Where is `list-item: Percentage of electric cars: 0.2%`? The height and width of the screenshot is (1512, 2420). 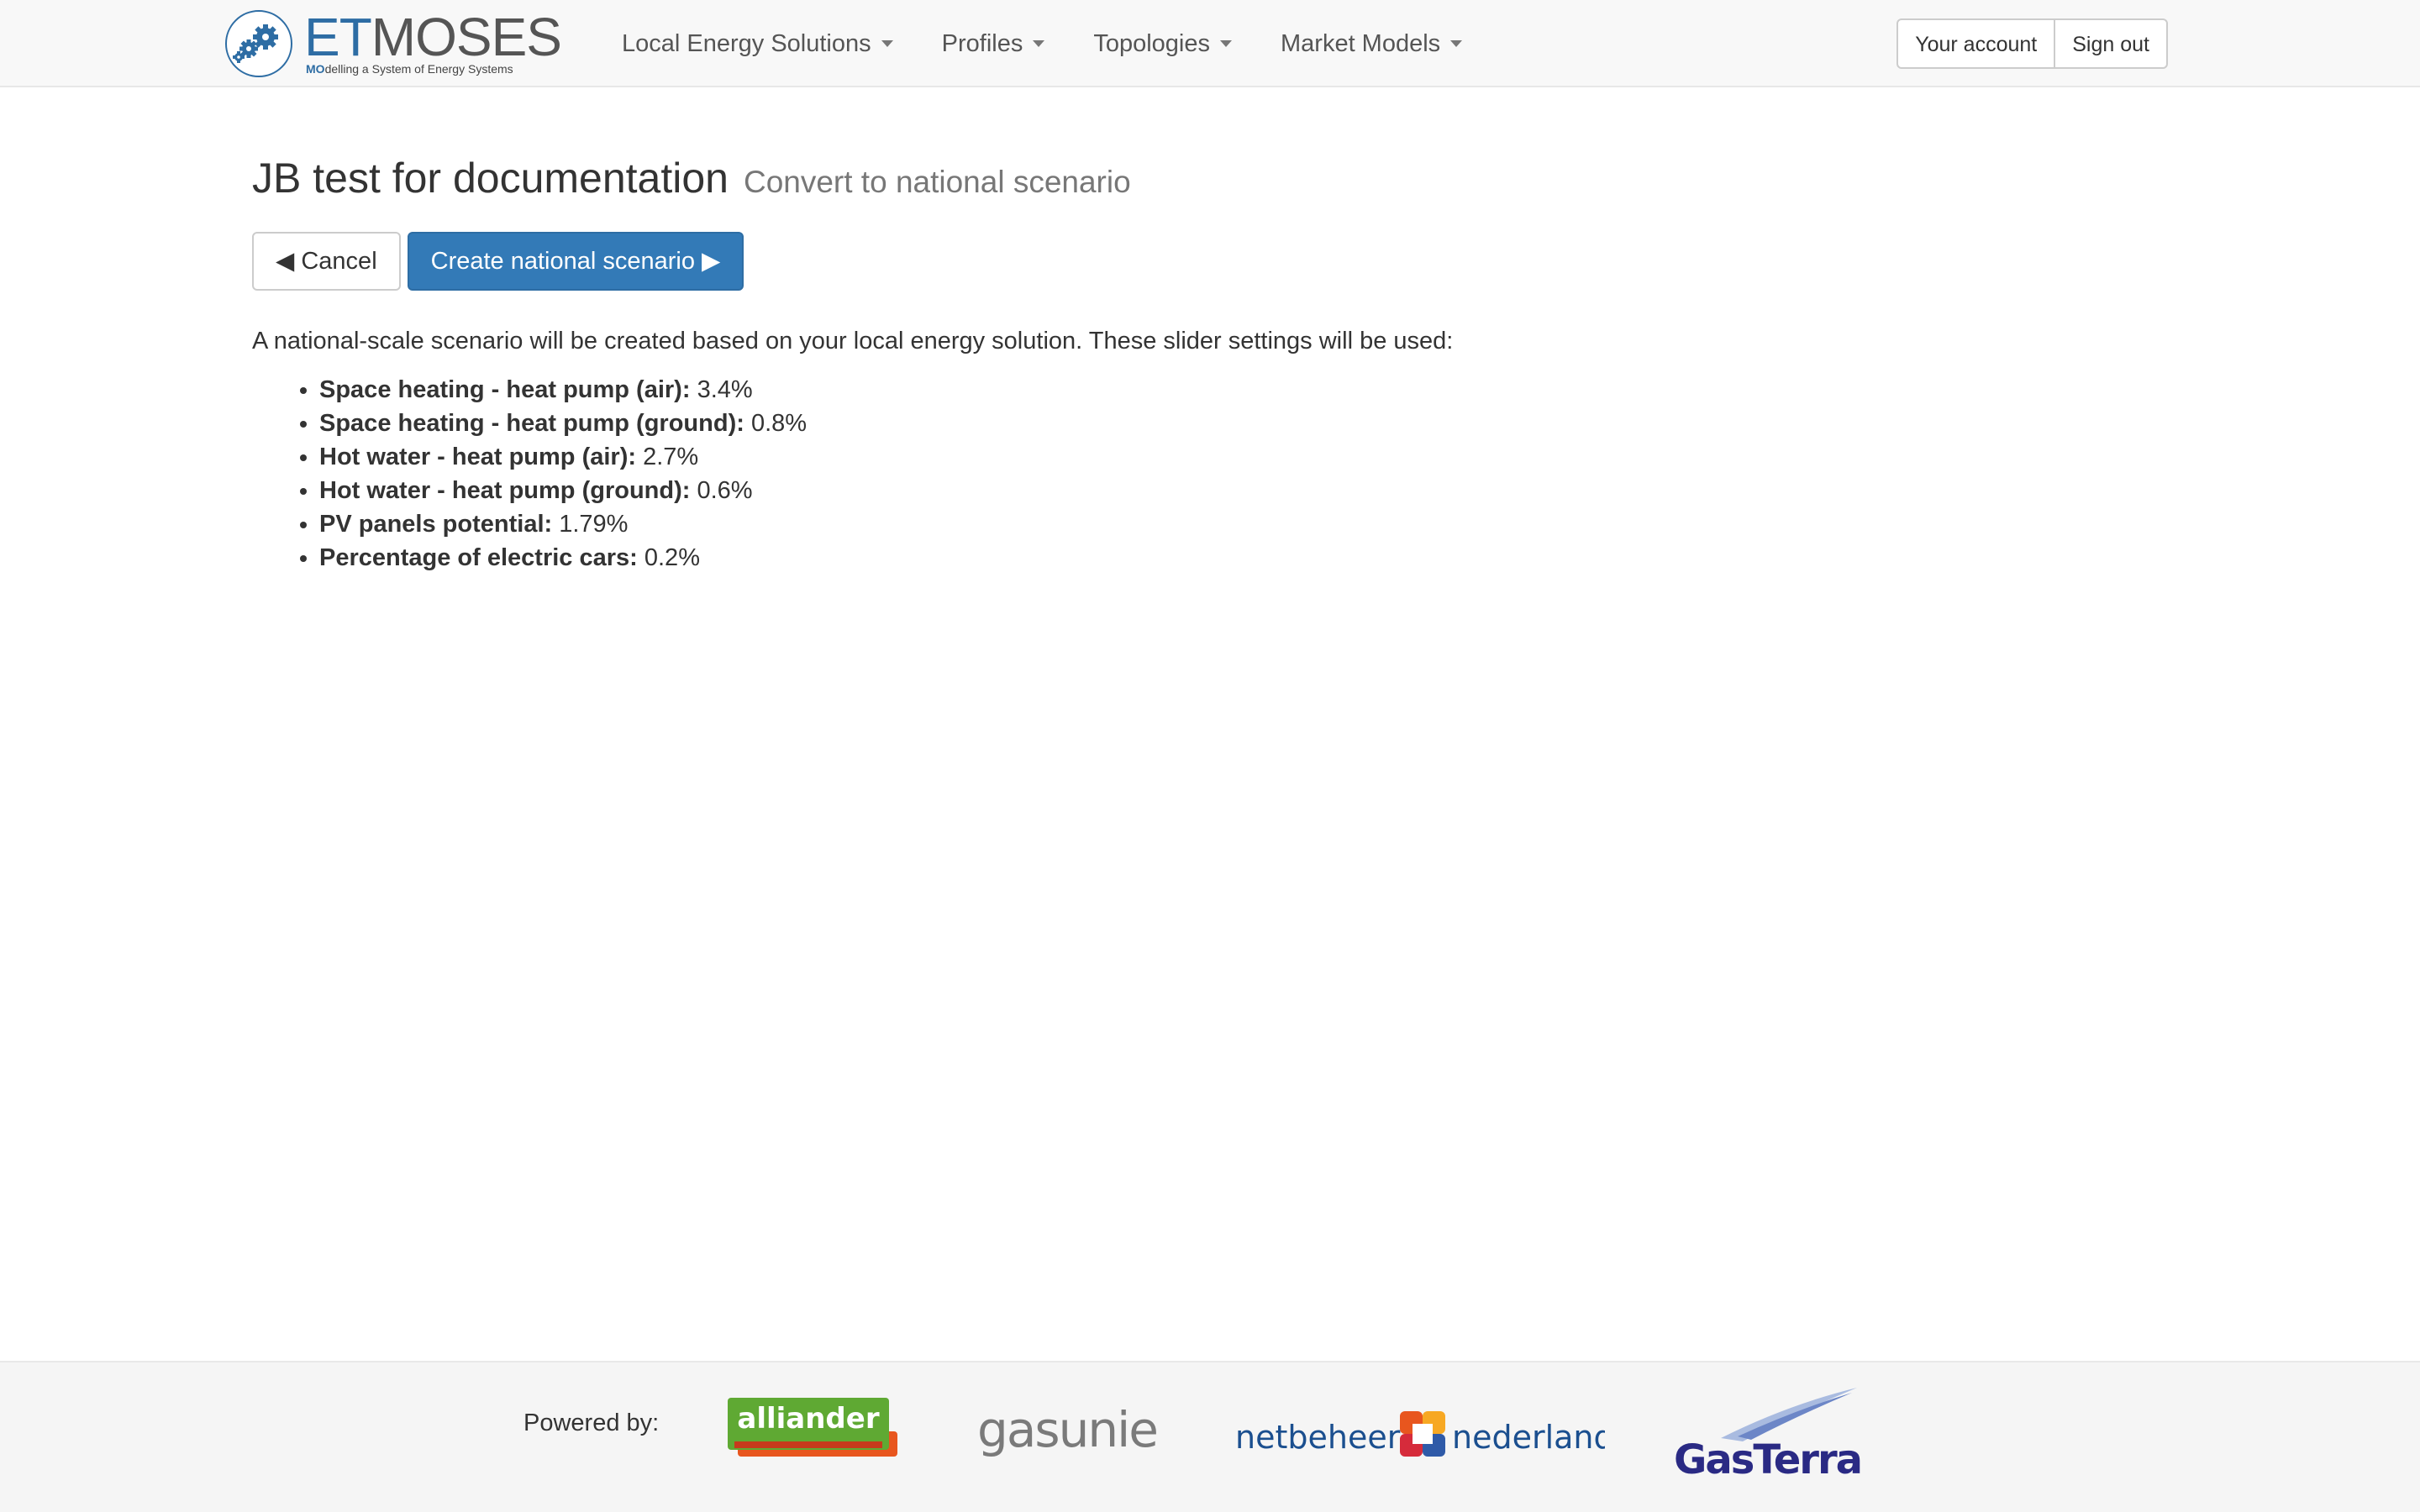 list-item: Percentage of electric cars: 0.2% is located at coordinates (1243, 558).